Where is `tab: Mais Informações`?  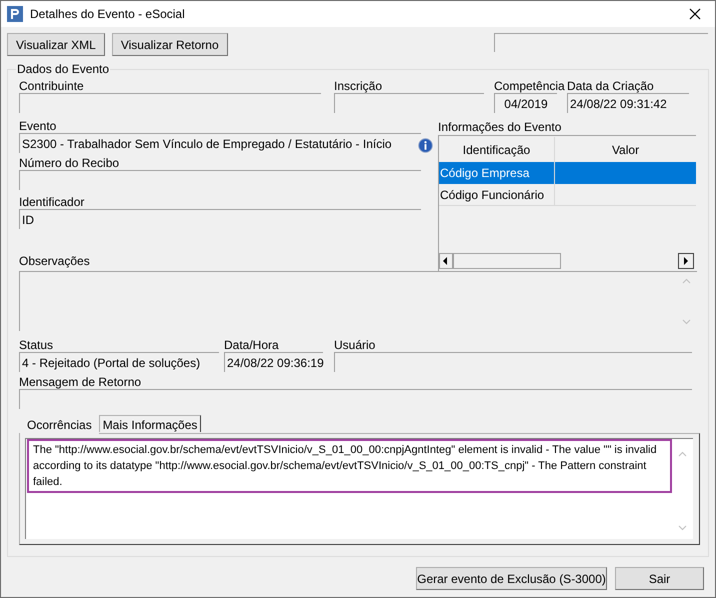 tab: Mais Informações is located at coordinates (150, 423).